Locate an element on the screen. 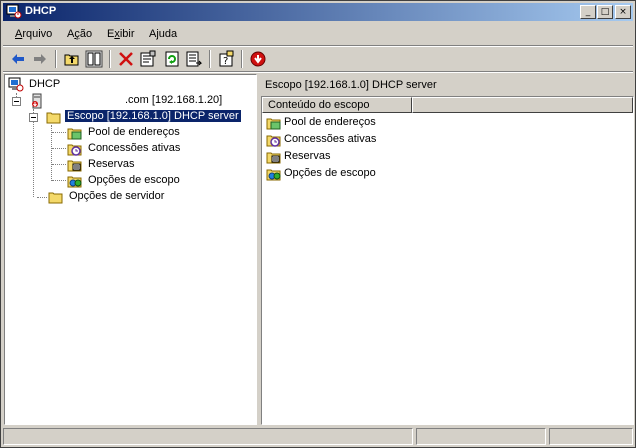 The image size is (636, 448). tree-label: Escopo [192.168.1.0] DHCP server is located at coordinates (153, 116).